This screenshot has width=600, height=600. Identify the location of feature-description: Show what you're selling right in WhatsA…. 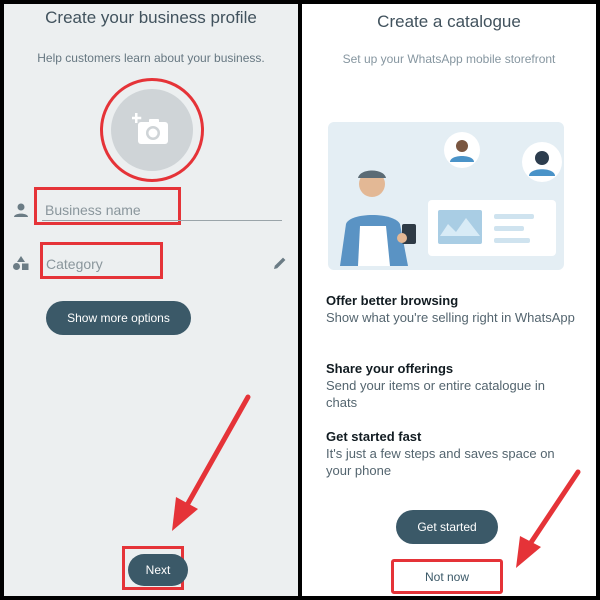
(450, 317).